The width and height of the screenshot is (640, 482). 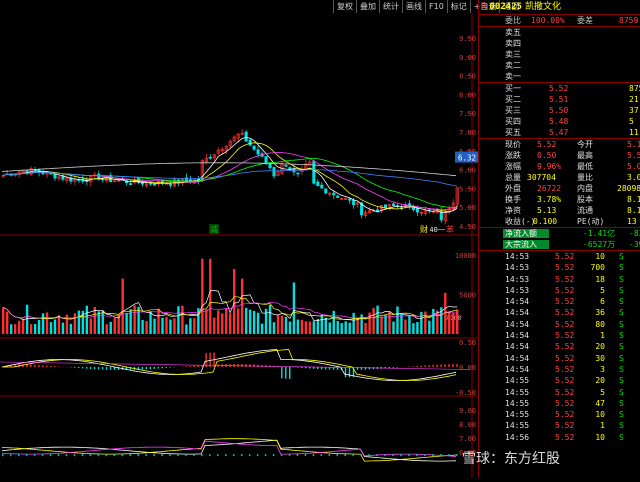 What do you see at coordinates (517, 290) in the screenshot?
I see `tick-time: 14:53` at bounding box center [517, 290].